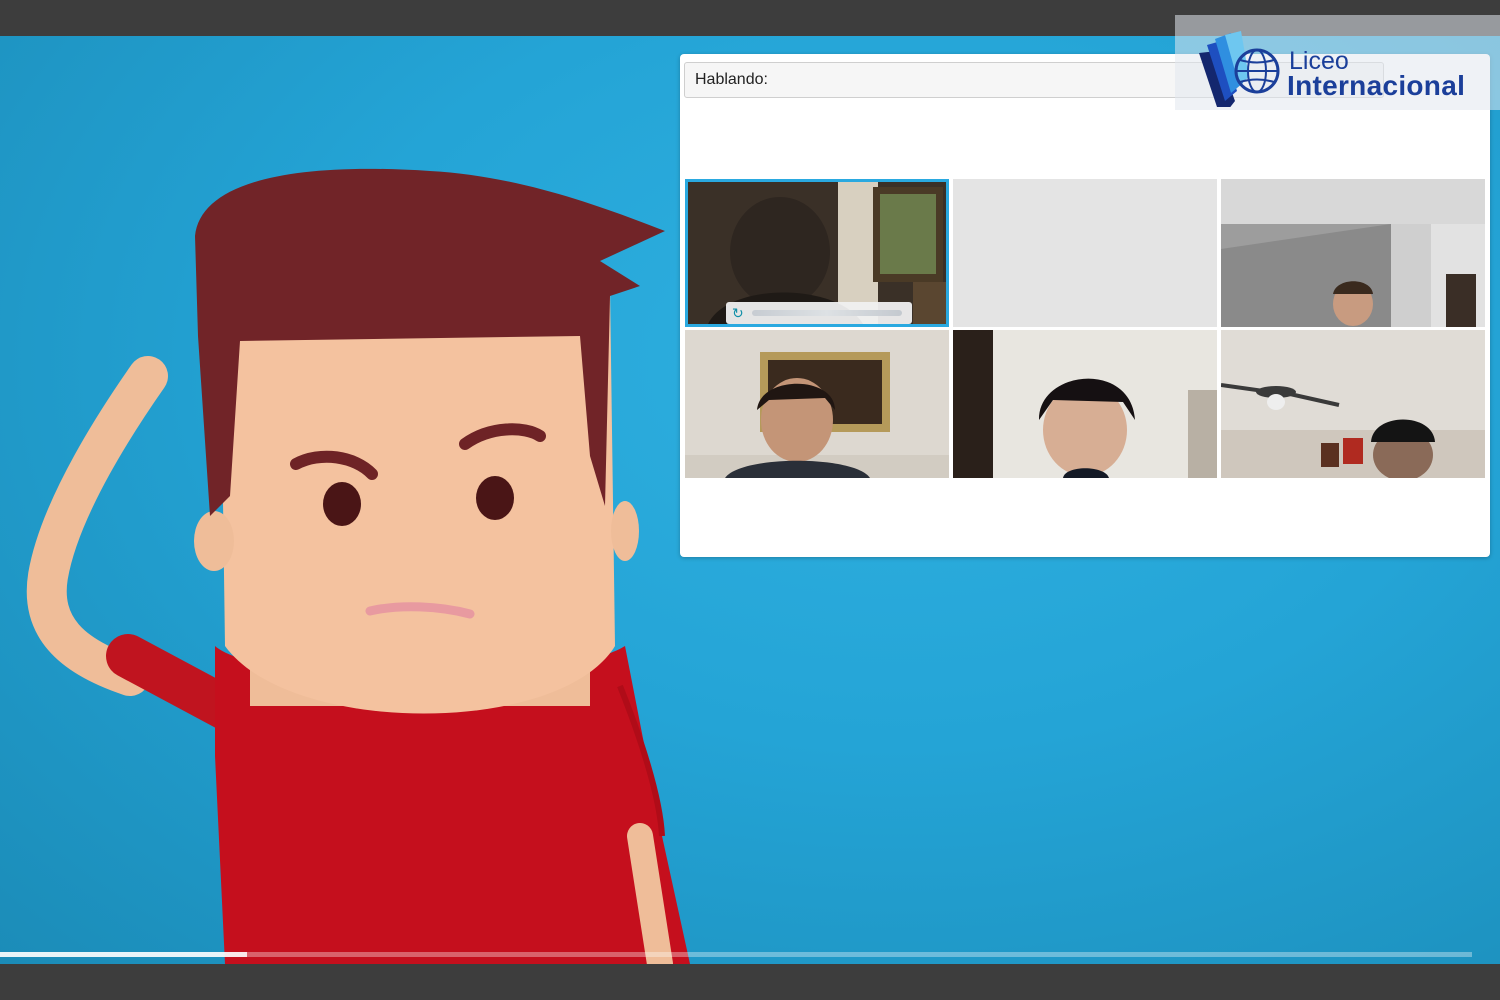  I want to click on logo-book-globe-icon, so click(1239, 69).